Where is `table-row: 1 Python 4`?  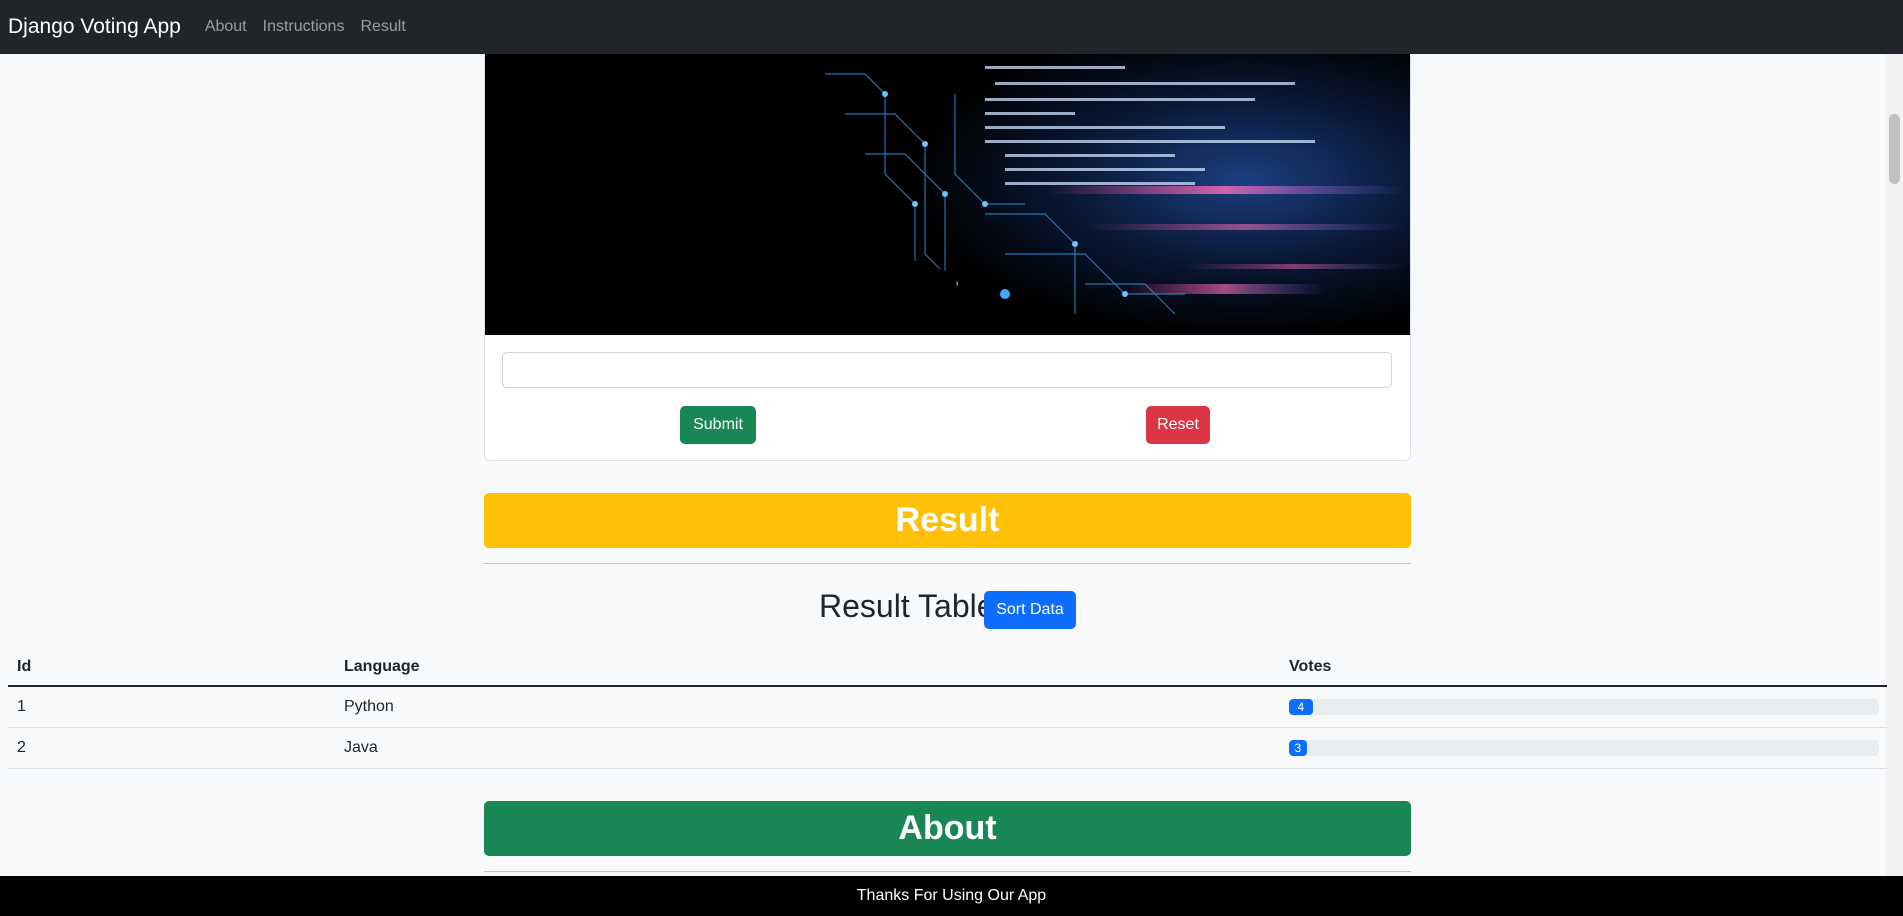
table-row: 1 Python 4 is located at coordinates (947, 707).